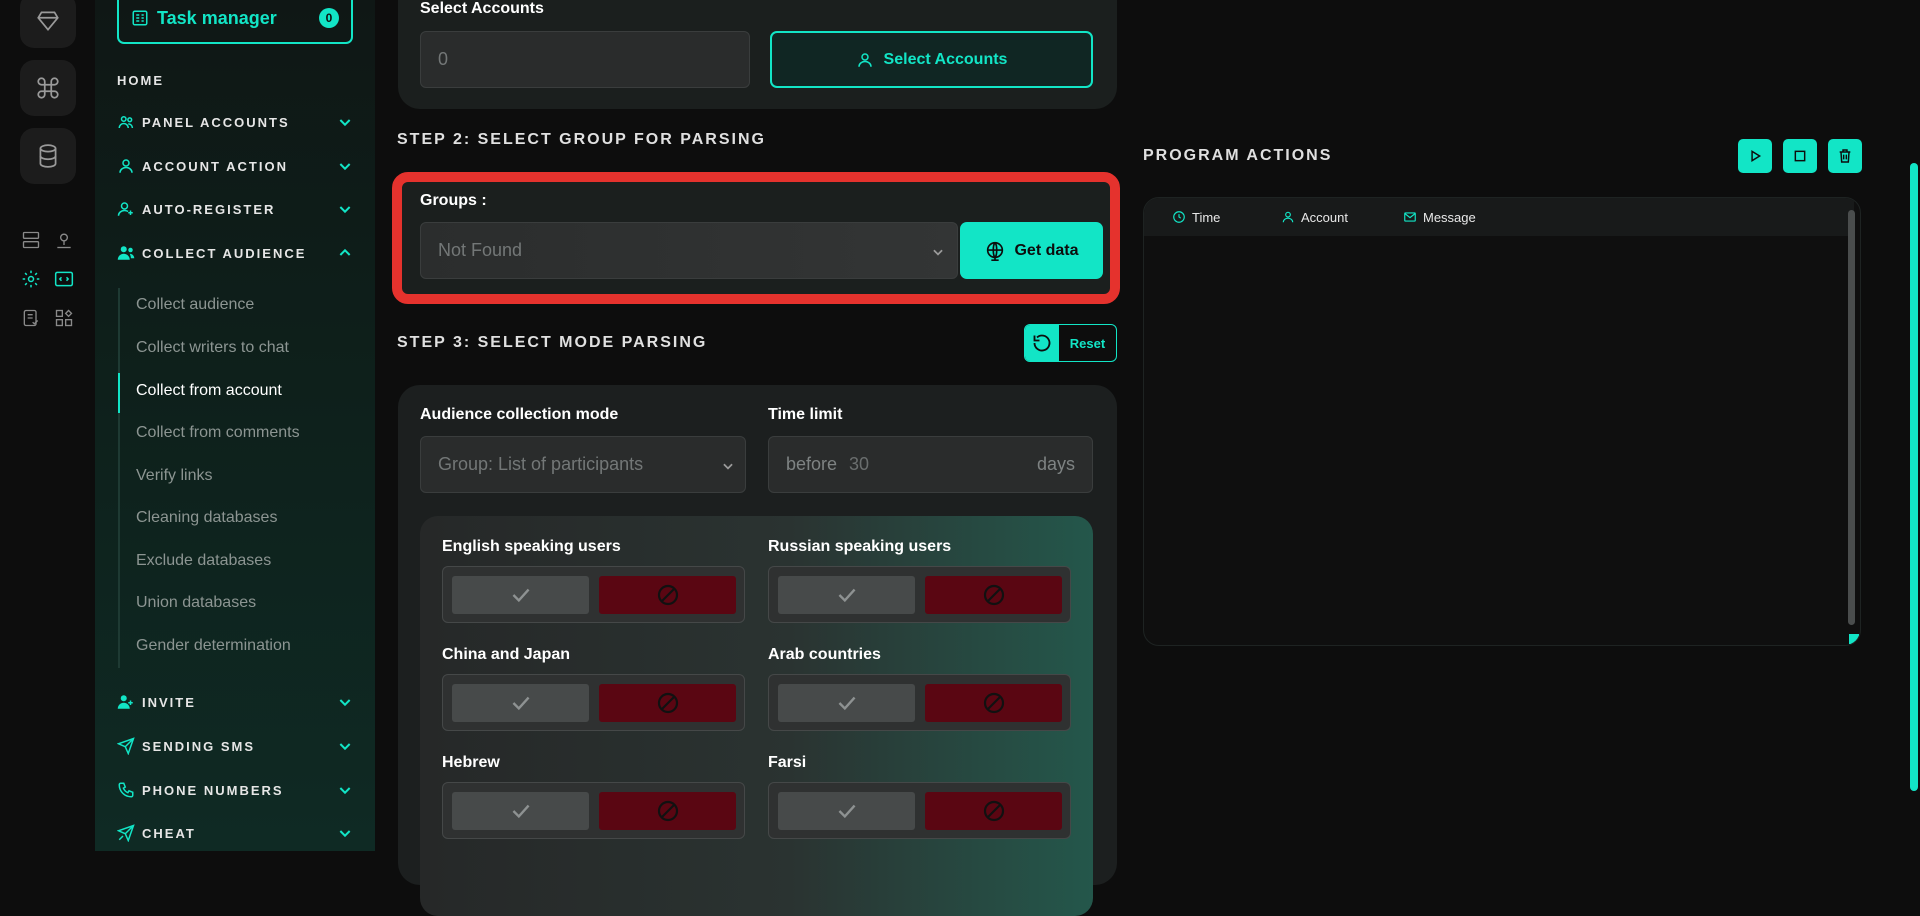  Describe the element at coordinates (552, 342) in the screenshot. I see `step3-title: STEP 3: SELECT MODE PARSING` at that location.